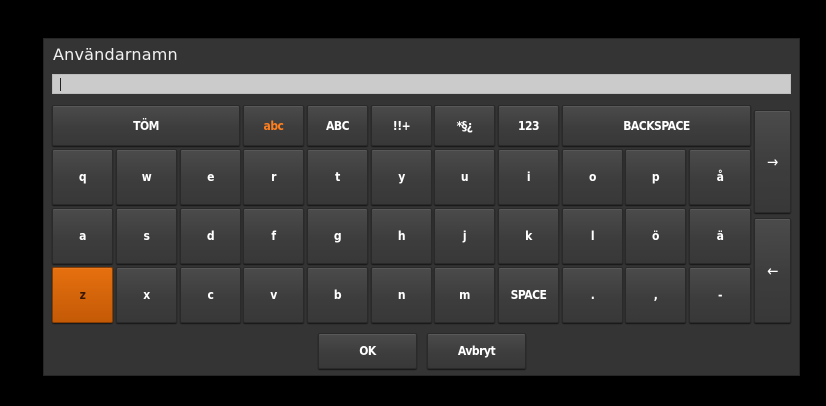 The image size is (826, 406). Describe the element at coordinates (367, 351) in the screenshot. I see `ok-button: OK` at that location.